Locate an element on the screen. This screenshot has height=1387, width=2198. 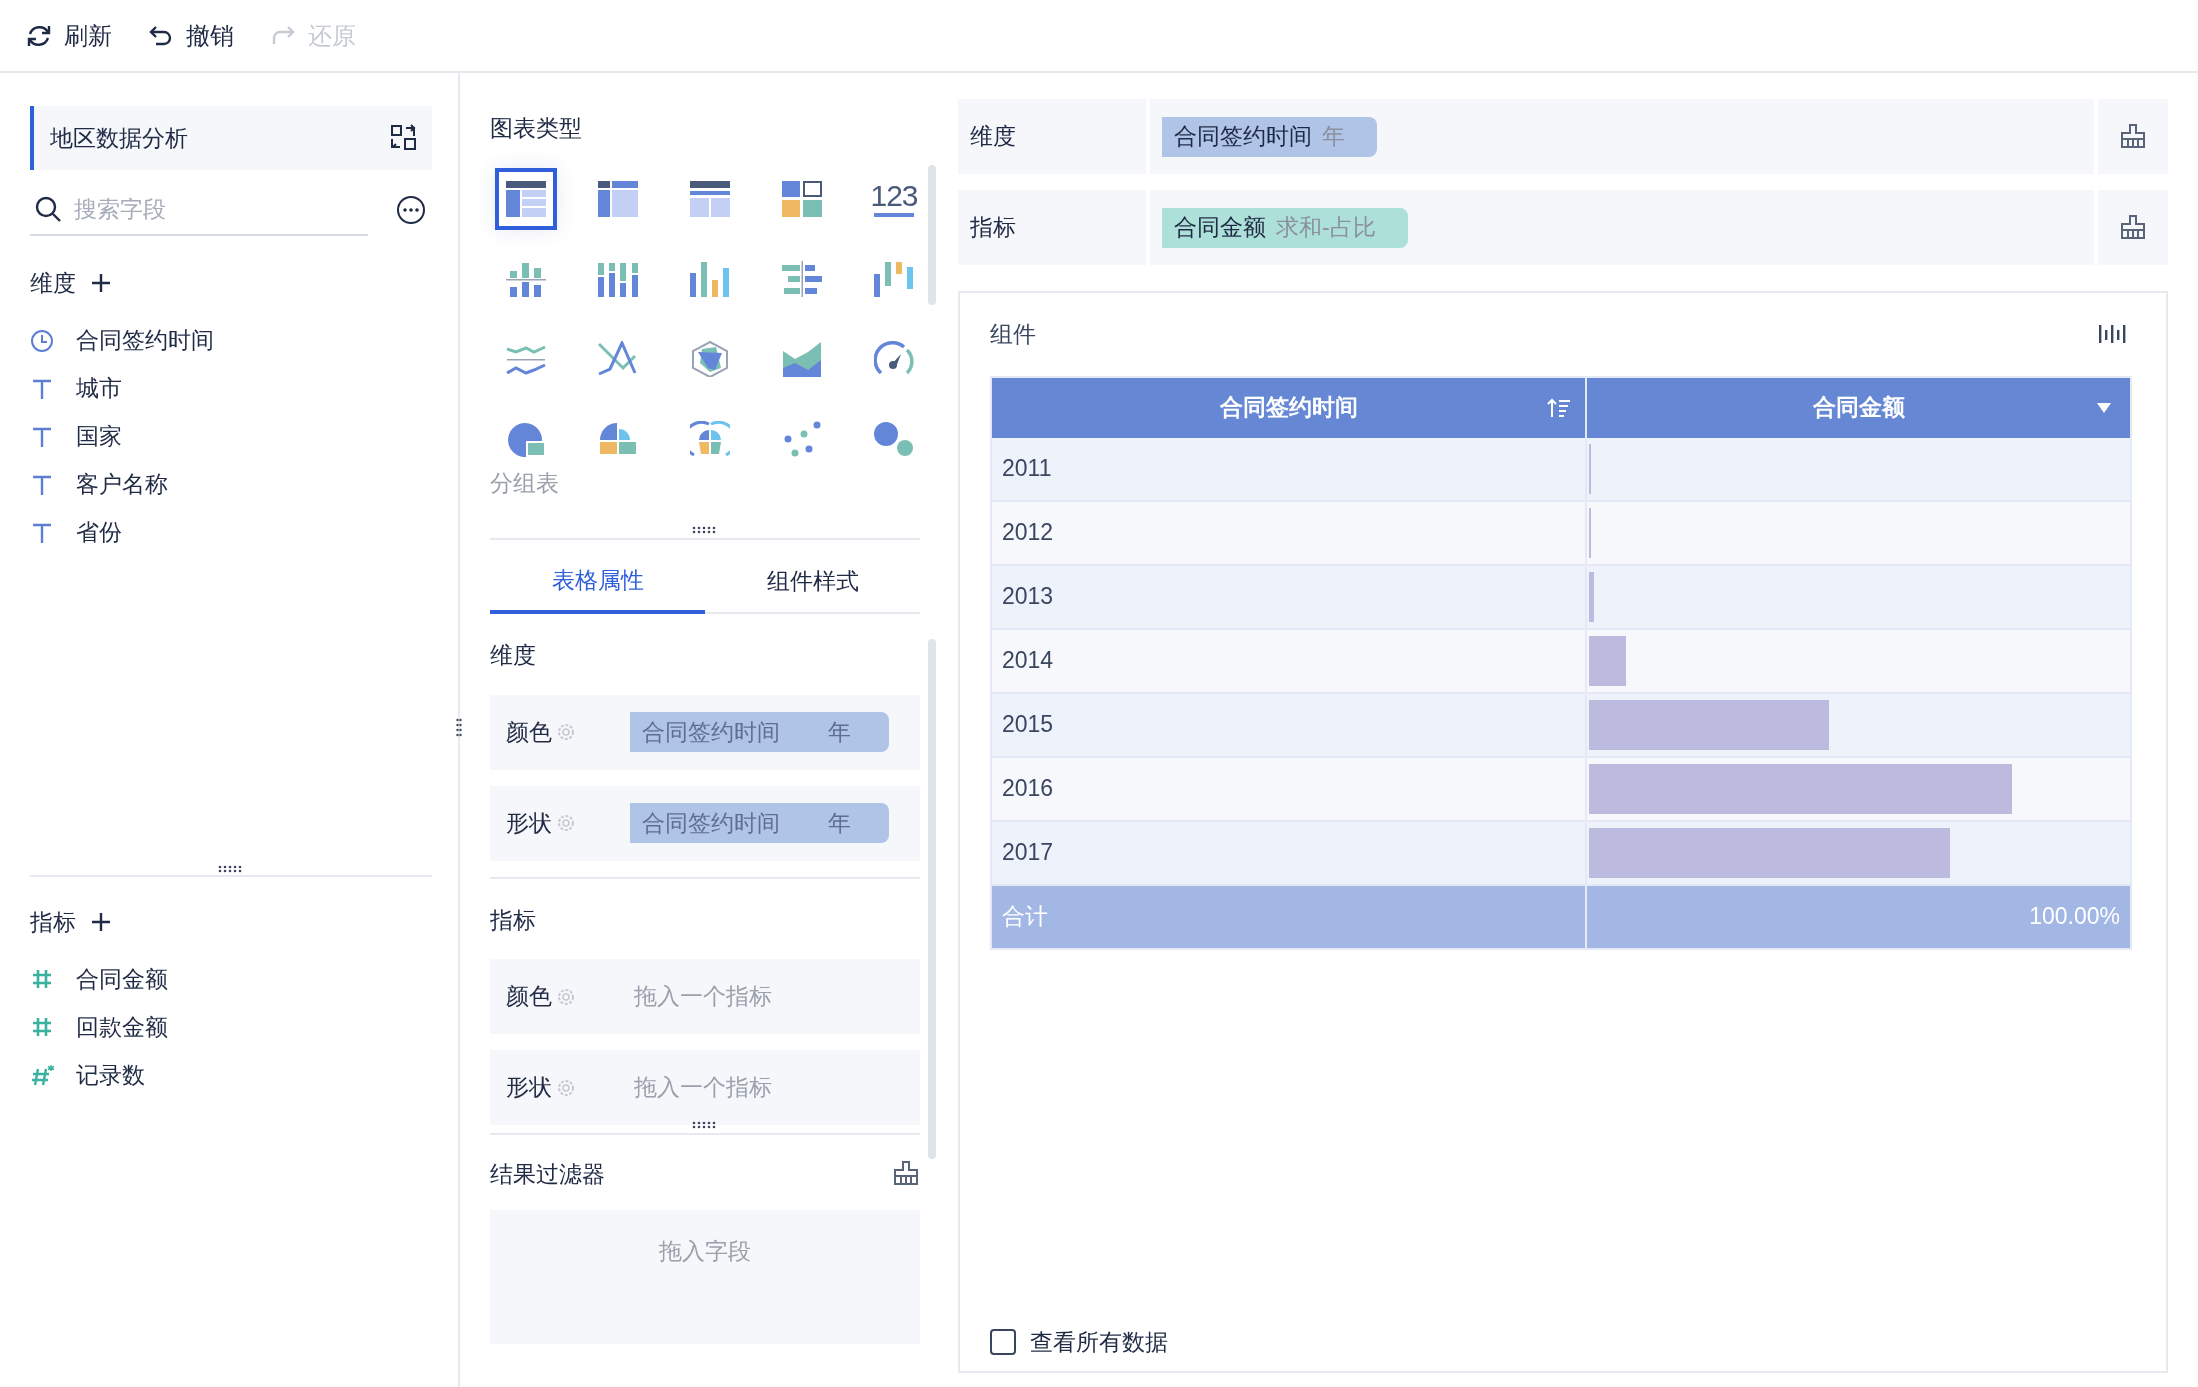
radar-chart-icon is located at coordinates (710, 358).